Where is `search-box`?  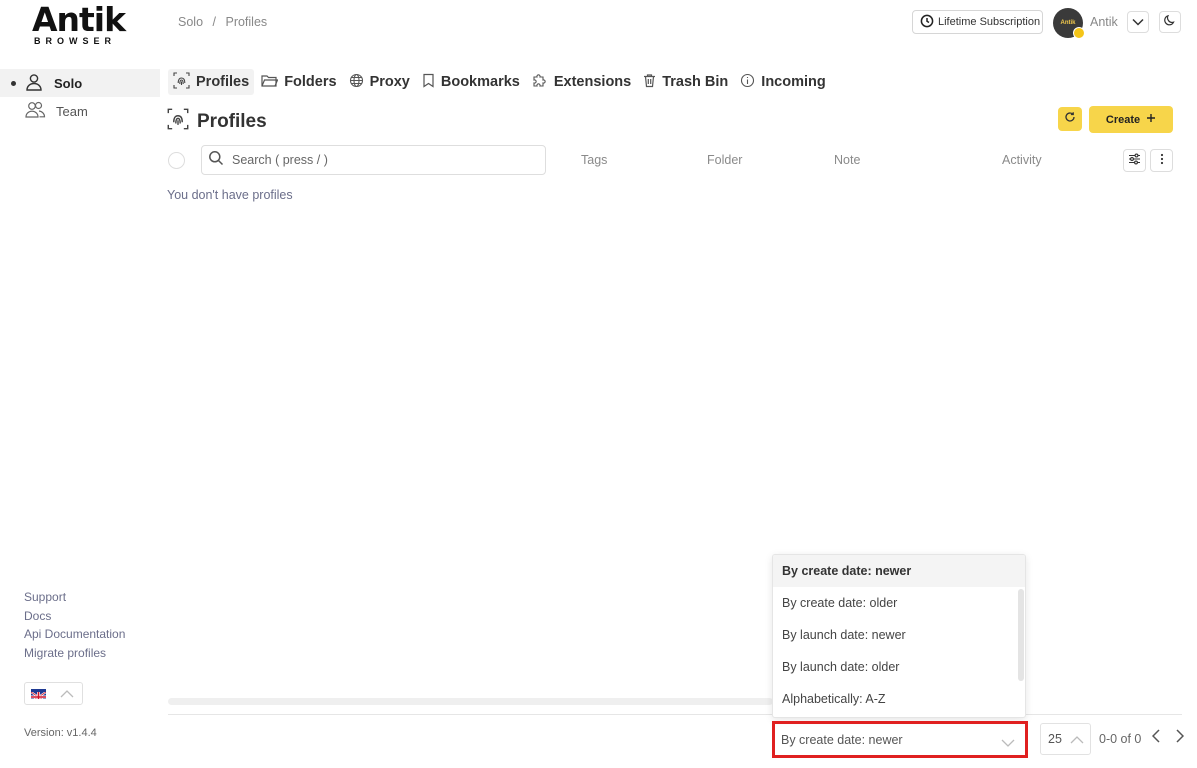
search-box is located at coordinates (373, 160).